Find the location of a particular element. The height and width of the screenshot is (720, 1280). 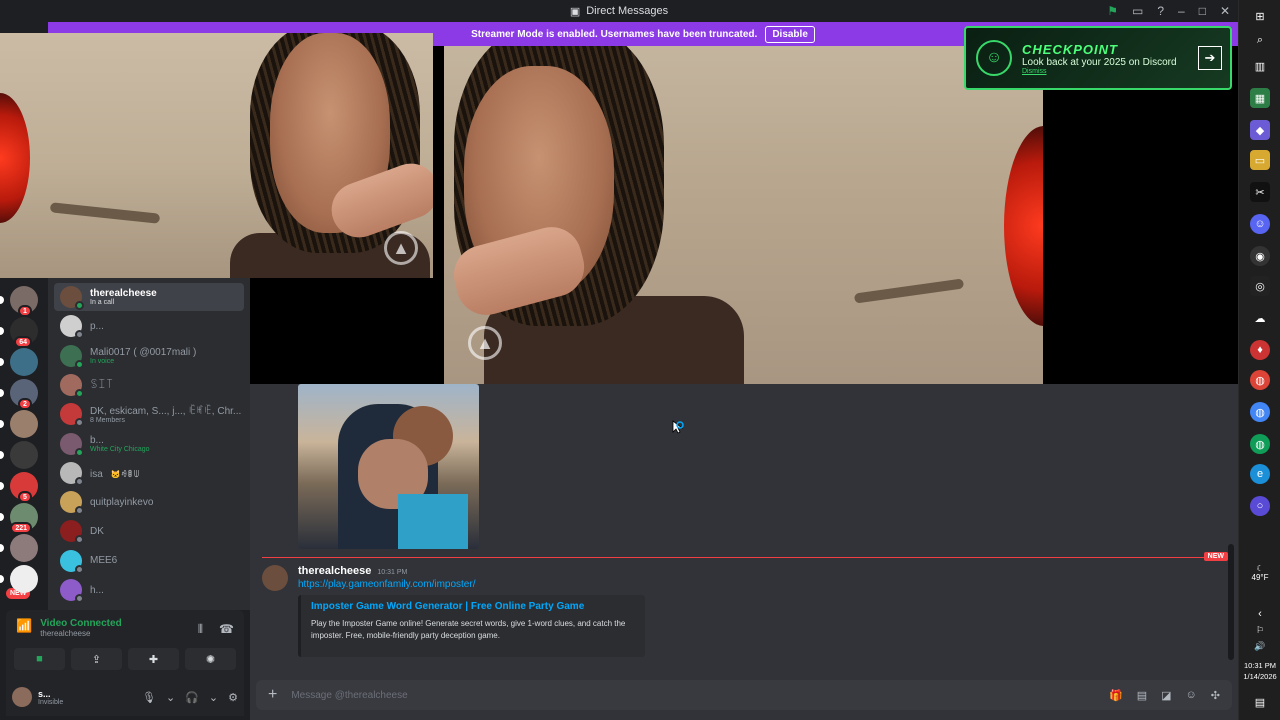

disable-button: Disable is located at coordinates (790, 34).